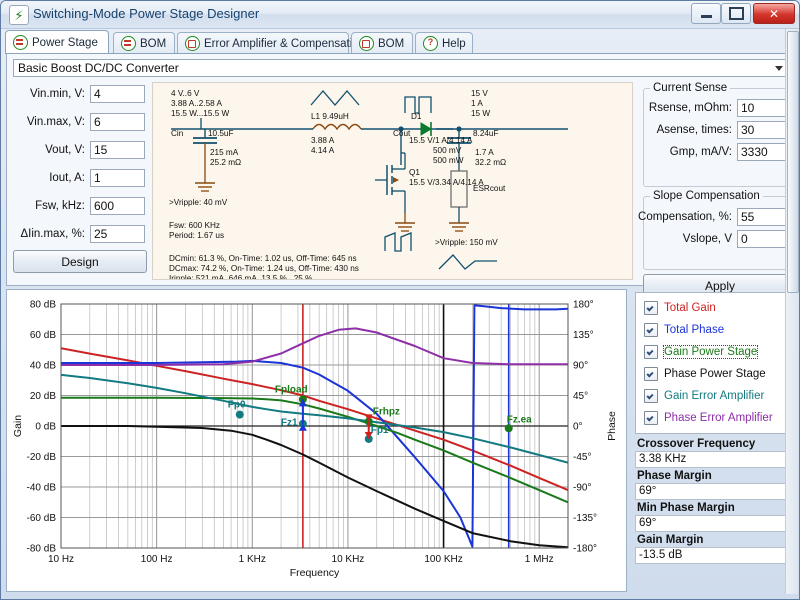 Image resolution: width=800 pixels, height=600 pixels. I want to click on input-spec-2: 3.88 A..2.58 A, so click(197, 103).